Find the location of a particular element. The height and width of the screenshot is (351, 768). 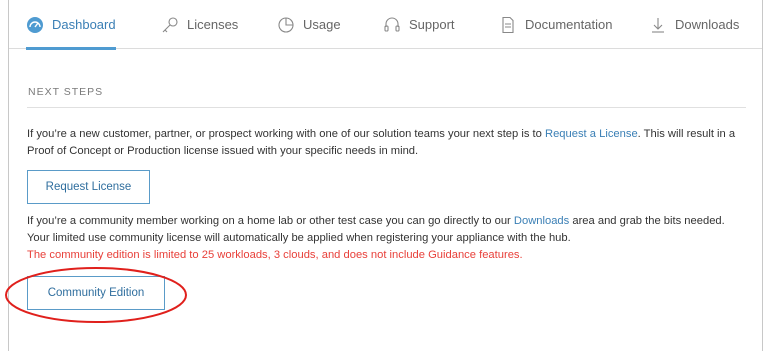

tab-documentation: Documentation is located at coordinates (555, 24).